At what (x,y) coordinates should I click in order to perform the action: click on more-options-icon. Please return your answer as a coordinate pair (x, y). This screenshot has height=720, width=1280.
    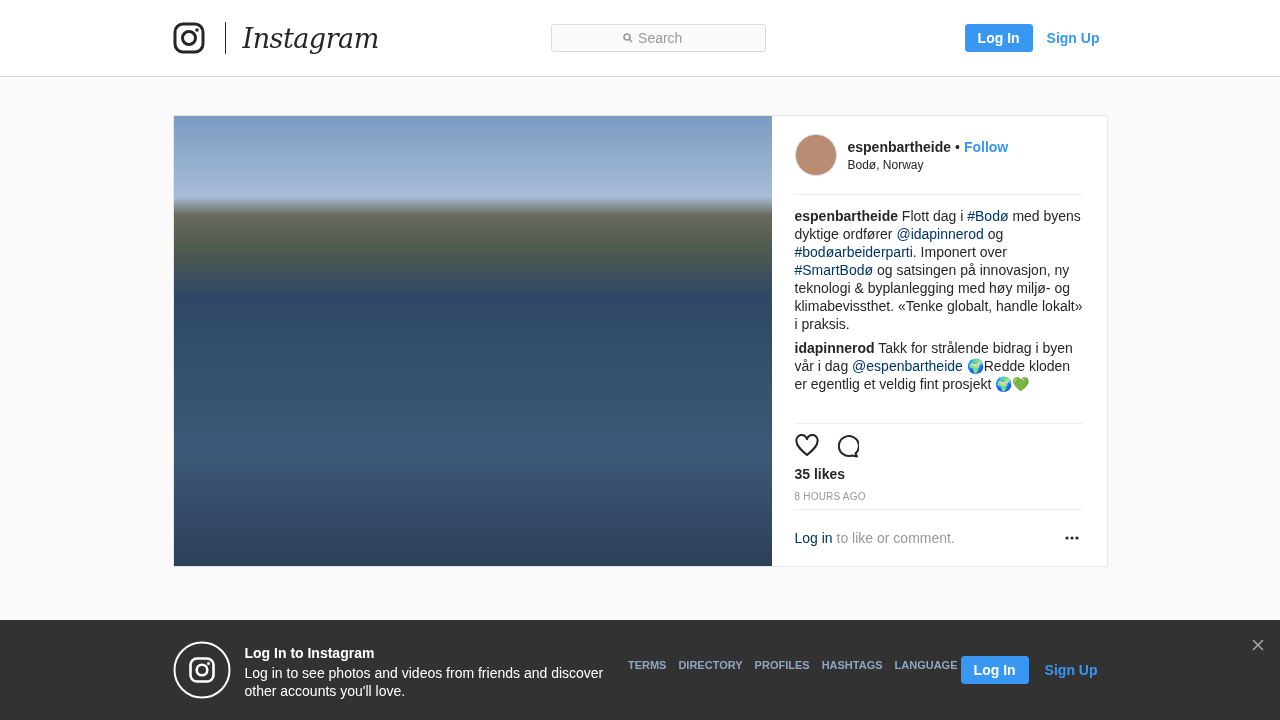
    Looking at the image, I should click on (1071, 538).